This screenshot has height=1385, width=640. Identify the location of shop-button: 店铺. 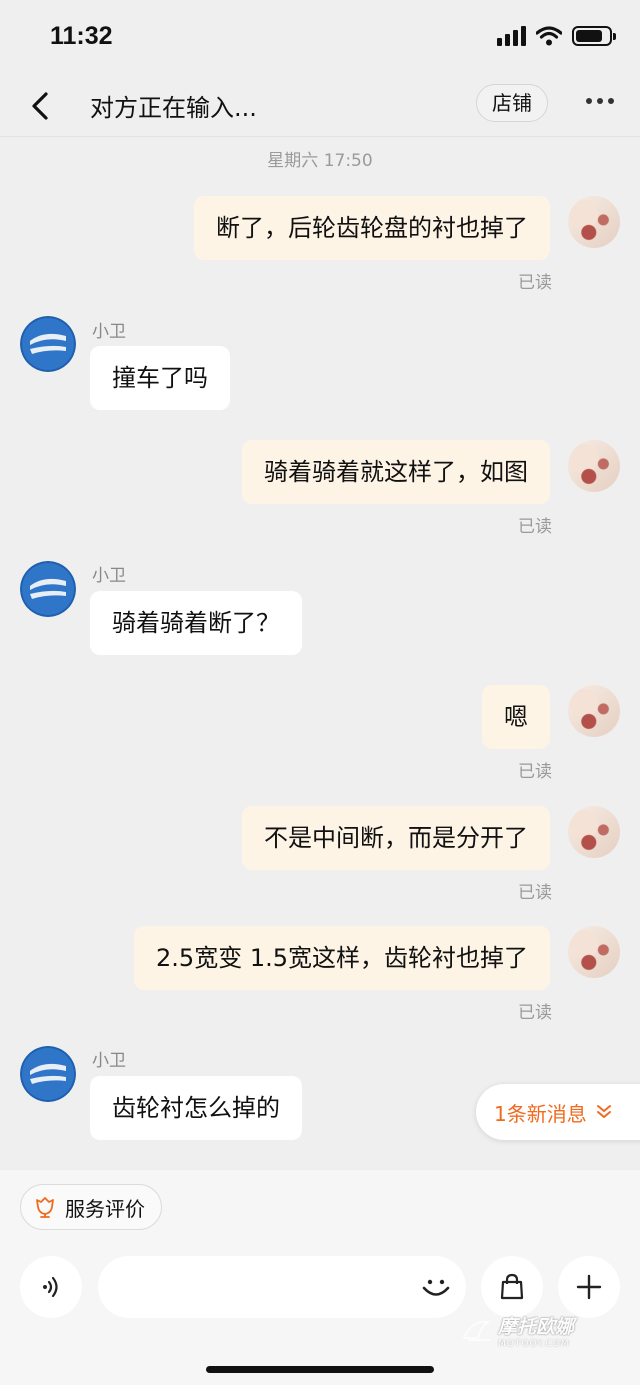
(512, 103).